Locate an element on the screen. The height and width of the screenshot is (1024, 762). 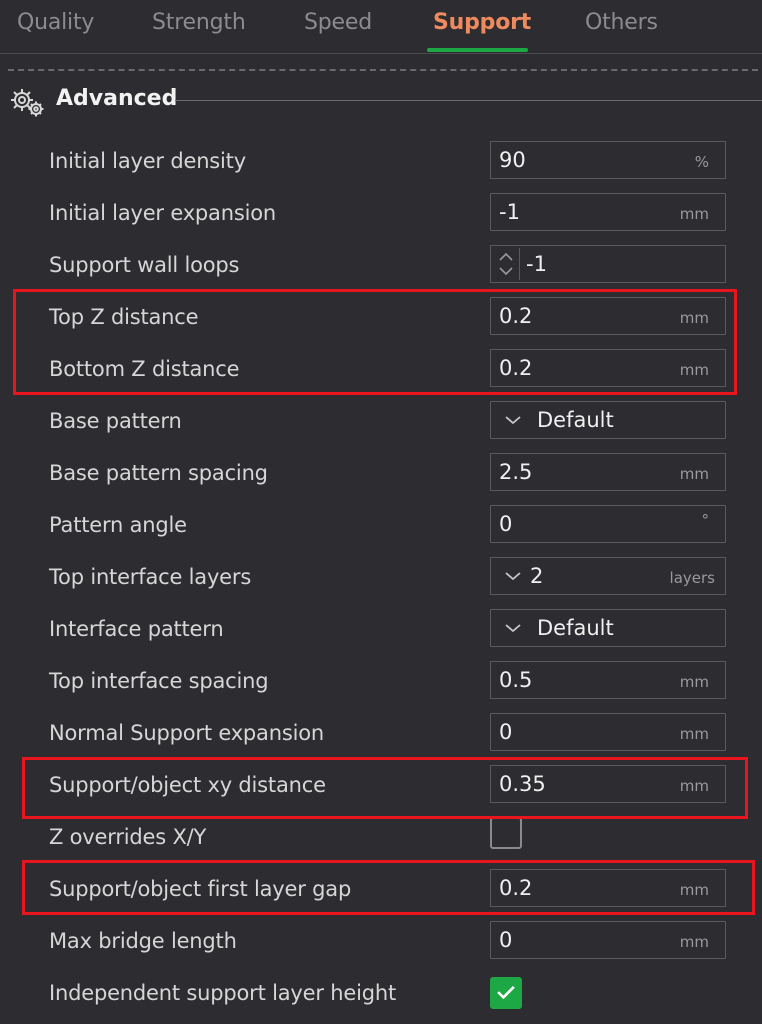
field-value: 2 is located at coordinates (537, 576).